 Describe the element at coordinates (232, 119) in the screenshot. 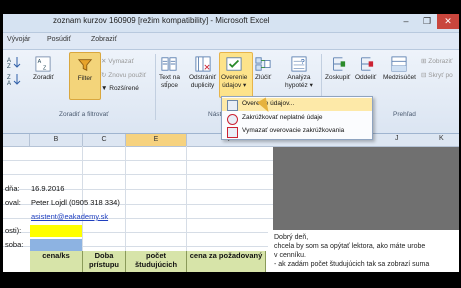

I see `circle-invalid-icon` at that location.